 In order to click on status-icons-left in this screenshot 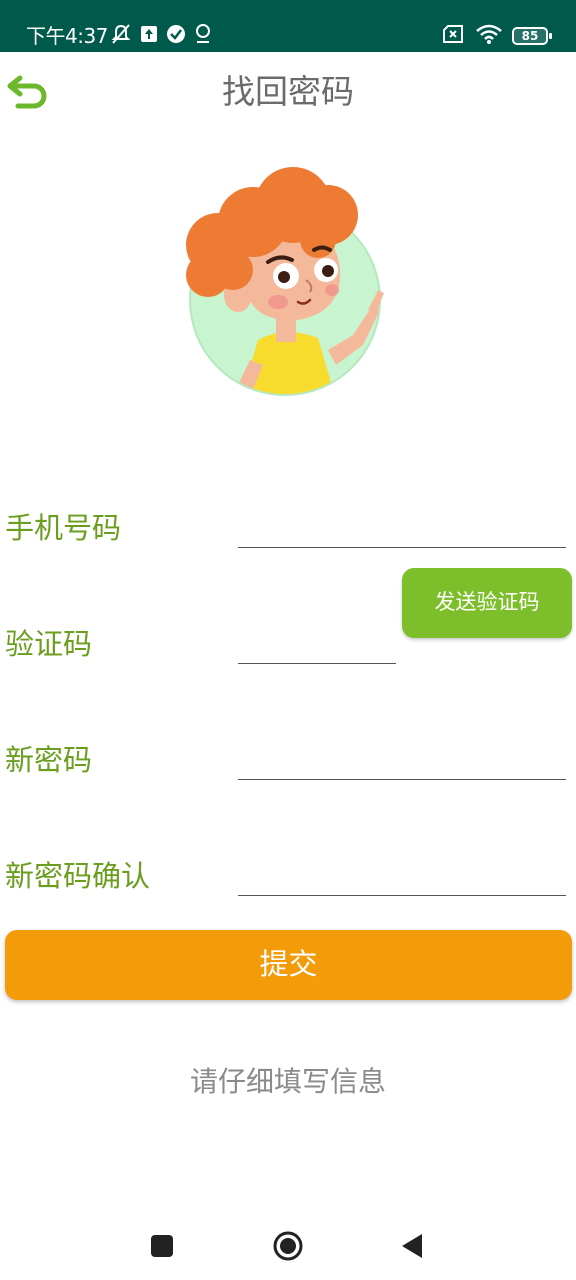, I will do `click(161, 36)`.